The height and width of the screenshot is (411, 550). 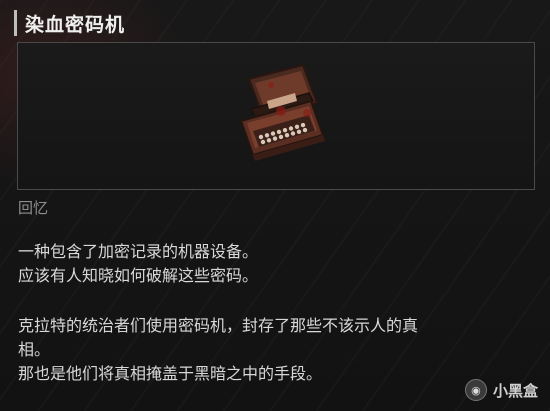 I want to click on xiaoheihe-logo-icon: ◉, so click(x=475, y=390).